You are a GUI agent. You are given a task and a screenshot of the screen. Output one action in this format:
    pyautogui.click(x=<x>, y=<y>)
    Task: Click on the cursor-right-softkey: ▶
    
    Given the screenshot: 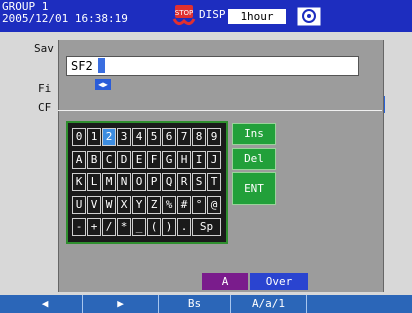 What is the action you would take?
    pyautogui.click(x=120, y=304)
    